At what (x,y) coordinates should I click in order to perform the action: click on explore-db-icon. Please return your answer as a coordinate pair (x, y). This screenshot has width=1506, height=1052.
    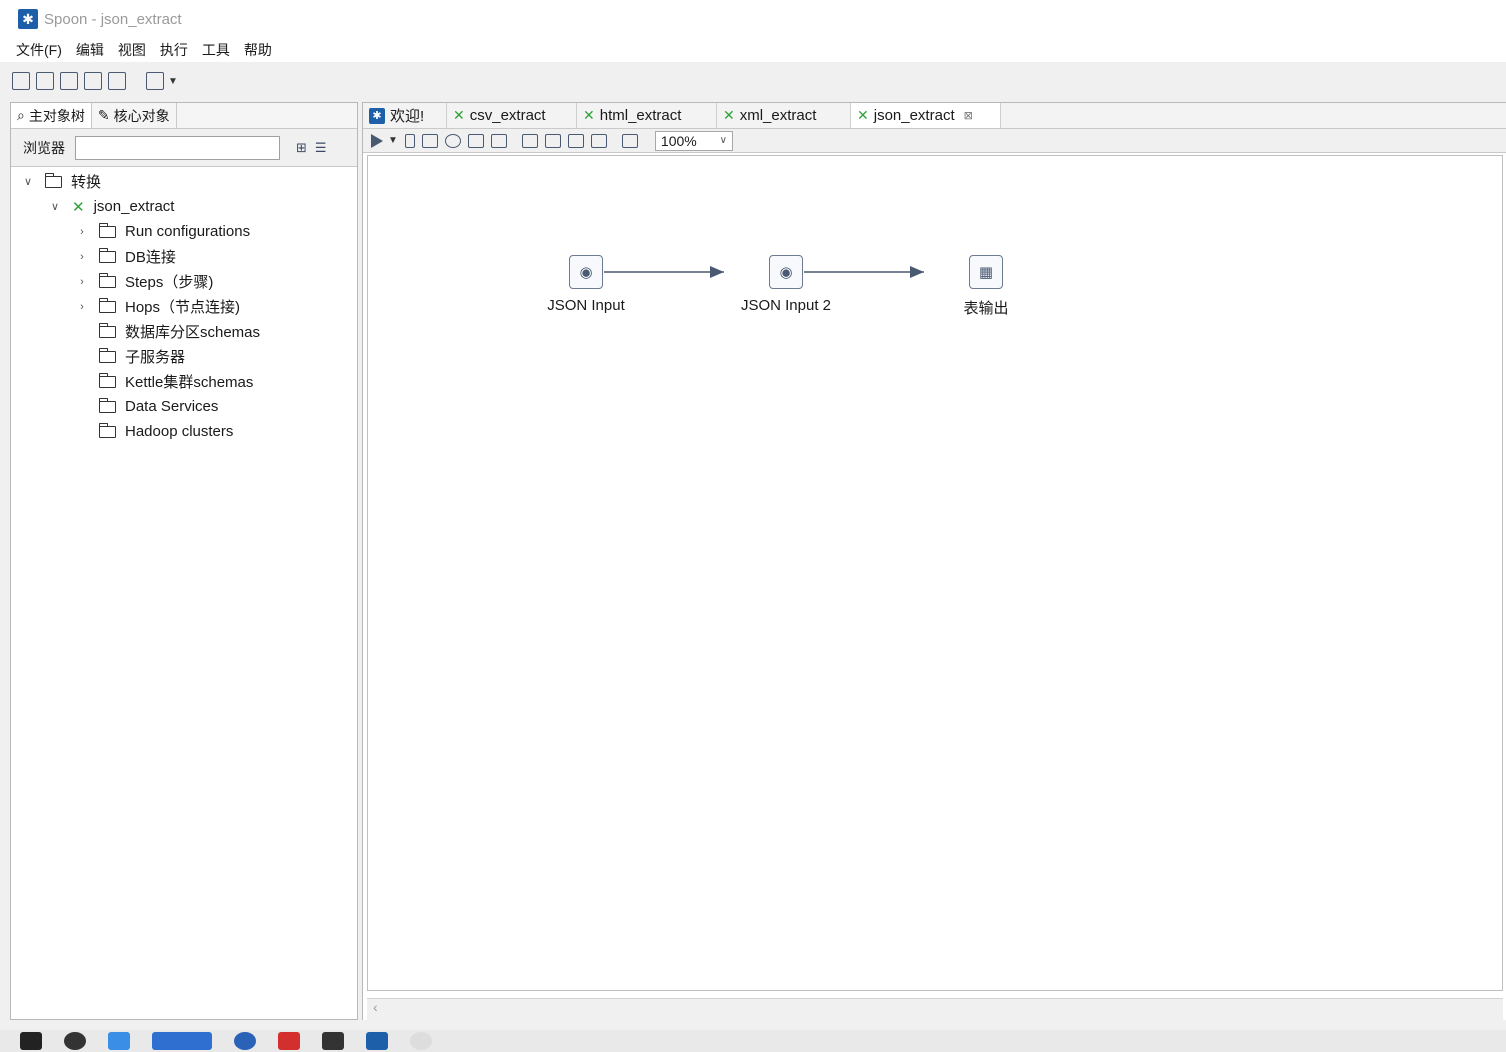
    Looking at the image, I should click on (598, 140).